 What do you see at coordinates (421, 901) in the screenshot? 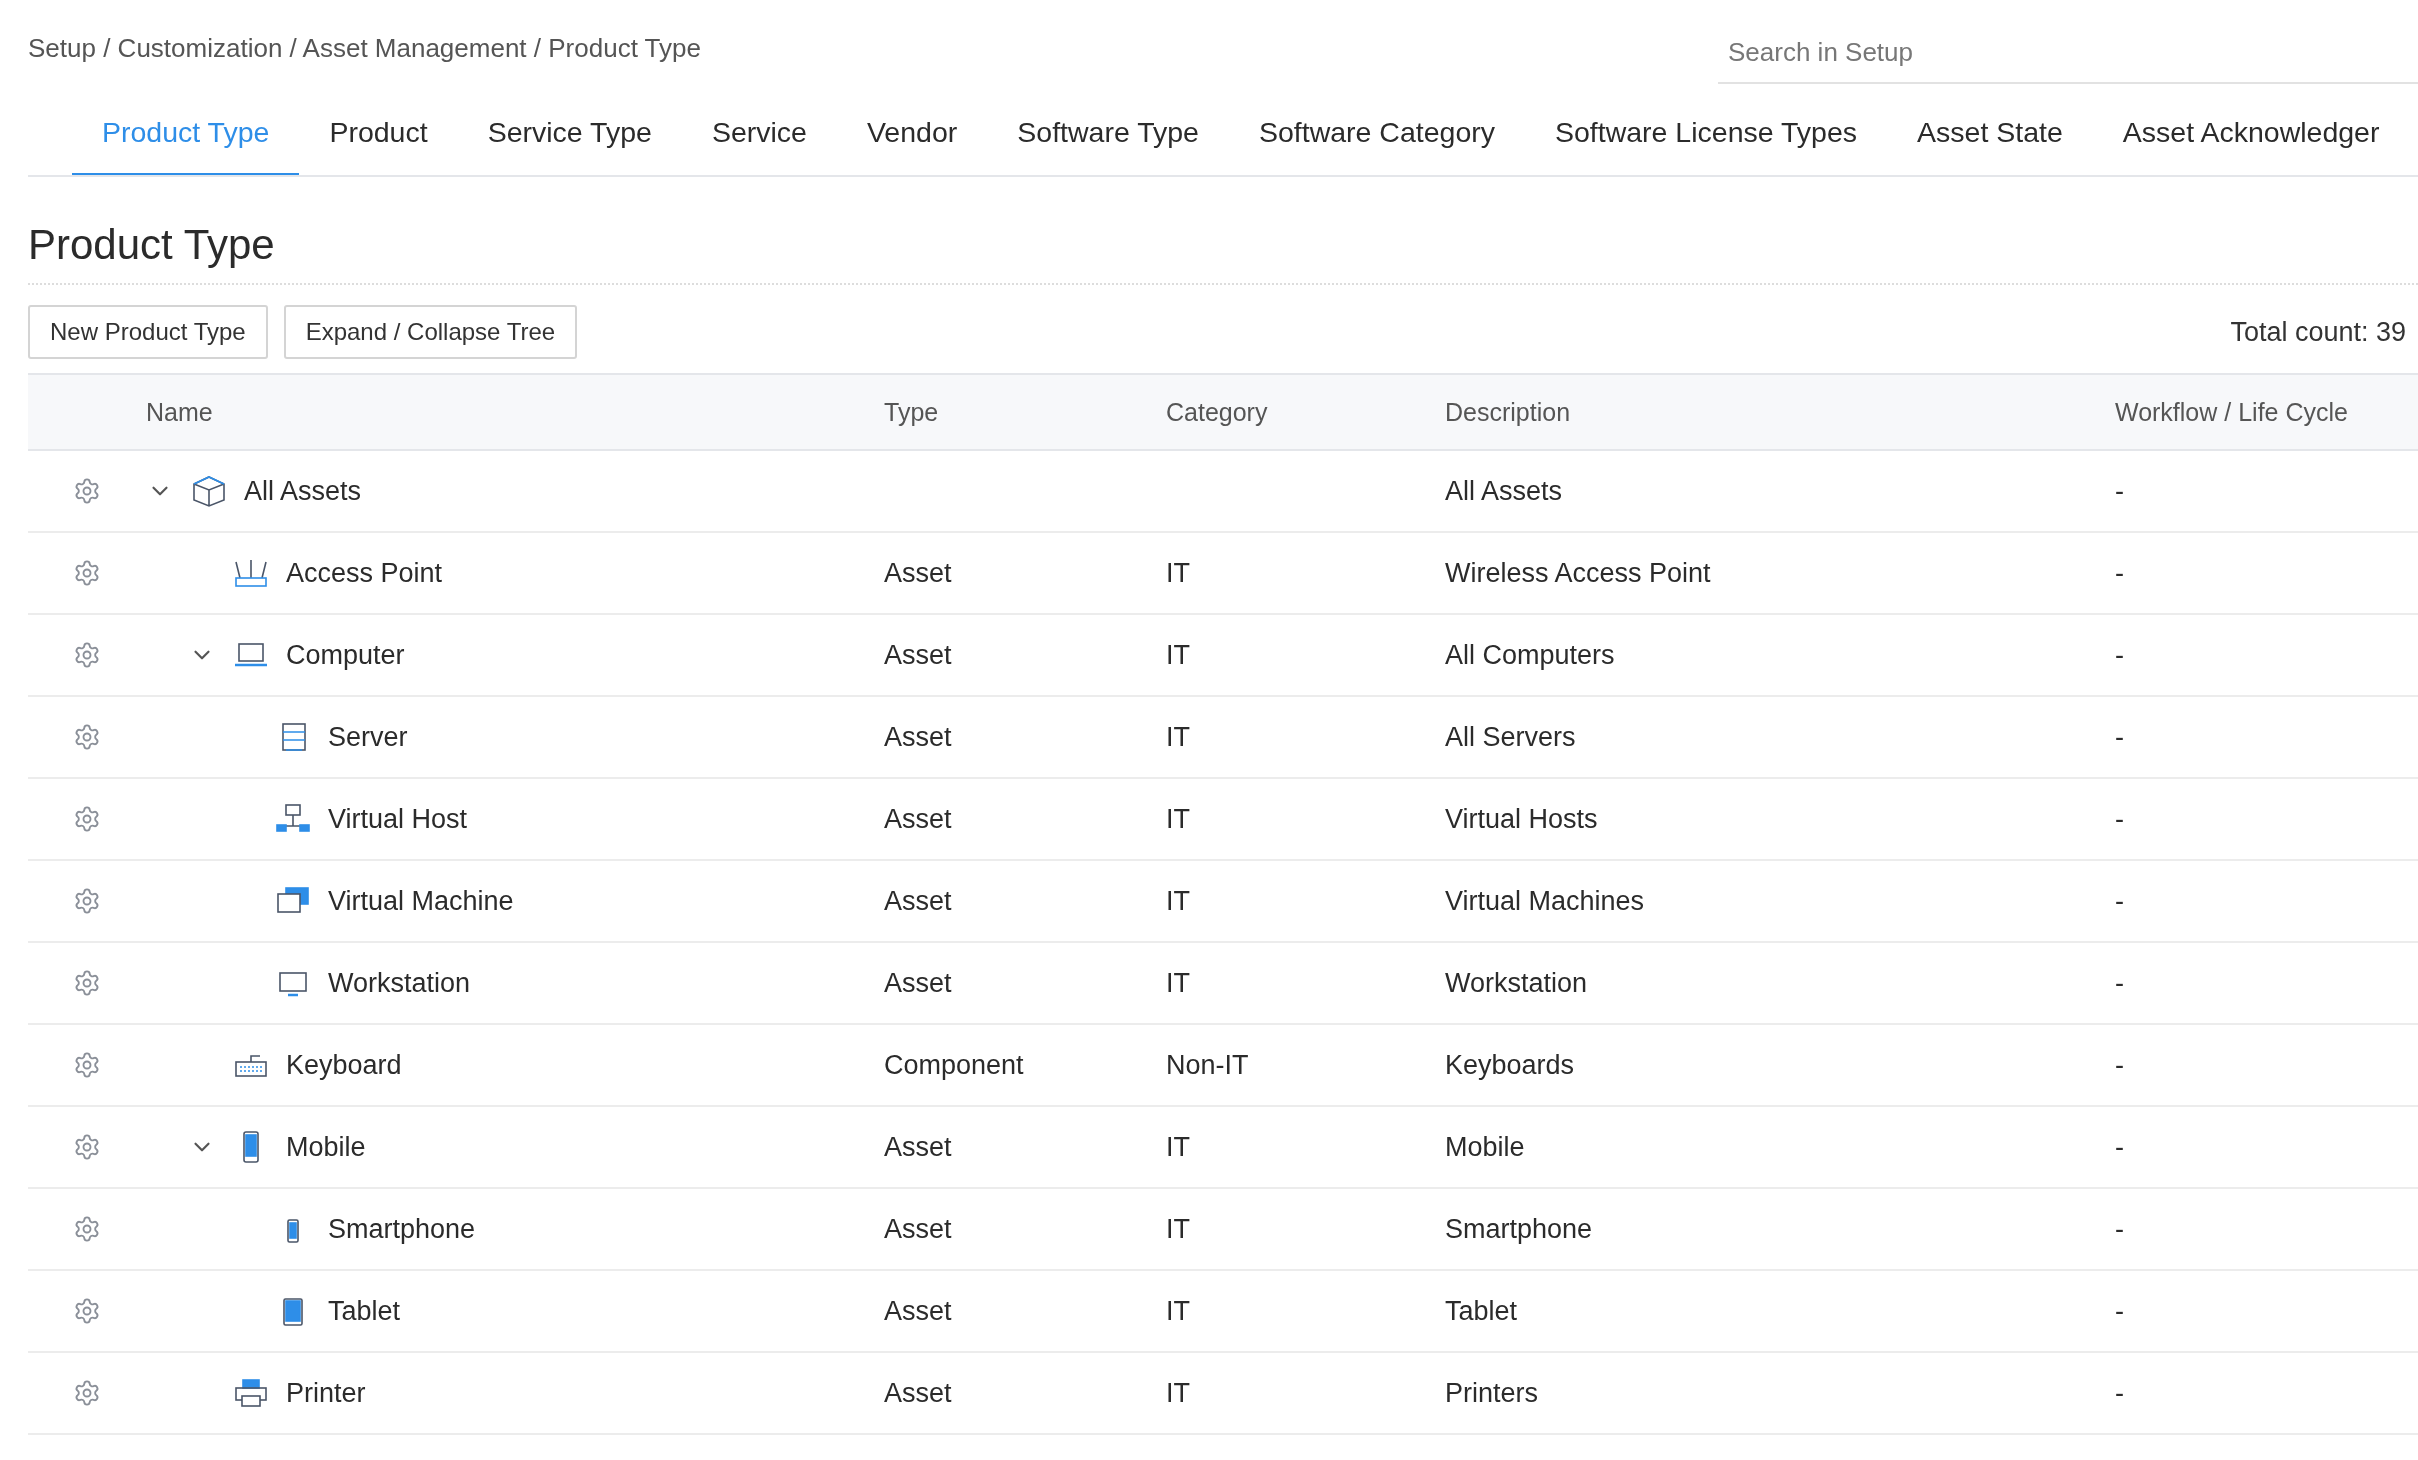
I see `name-cell: Virtual Machine` at bounding box center [421, 901].